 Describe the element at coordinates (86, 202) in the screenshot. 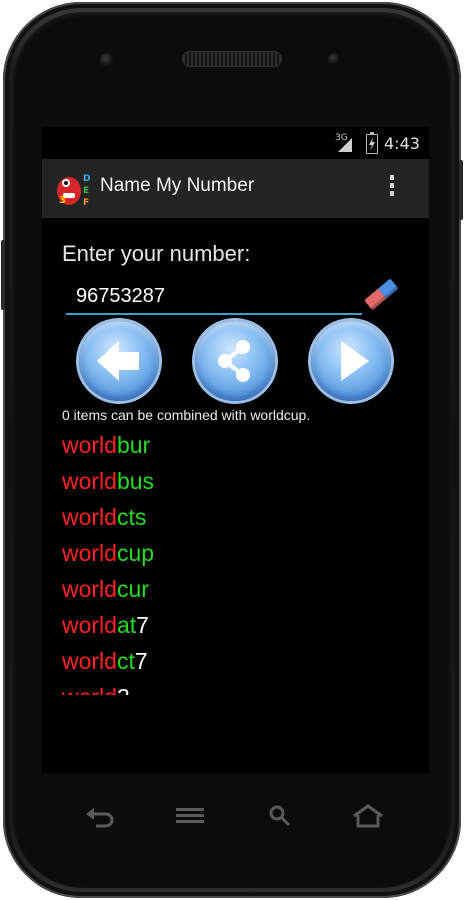

I see `logo-letter-f: F` at that location.